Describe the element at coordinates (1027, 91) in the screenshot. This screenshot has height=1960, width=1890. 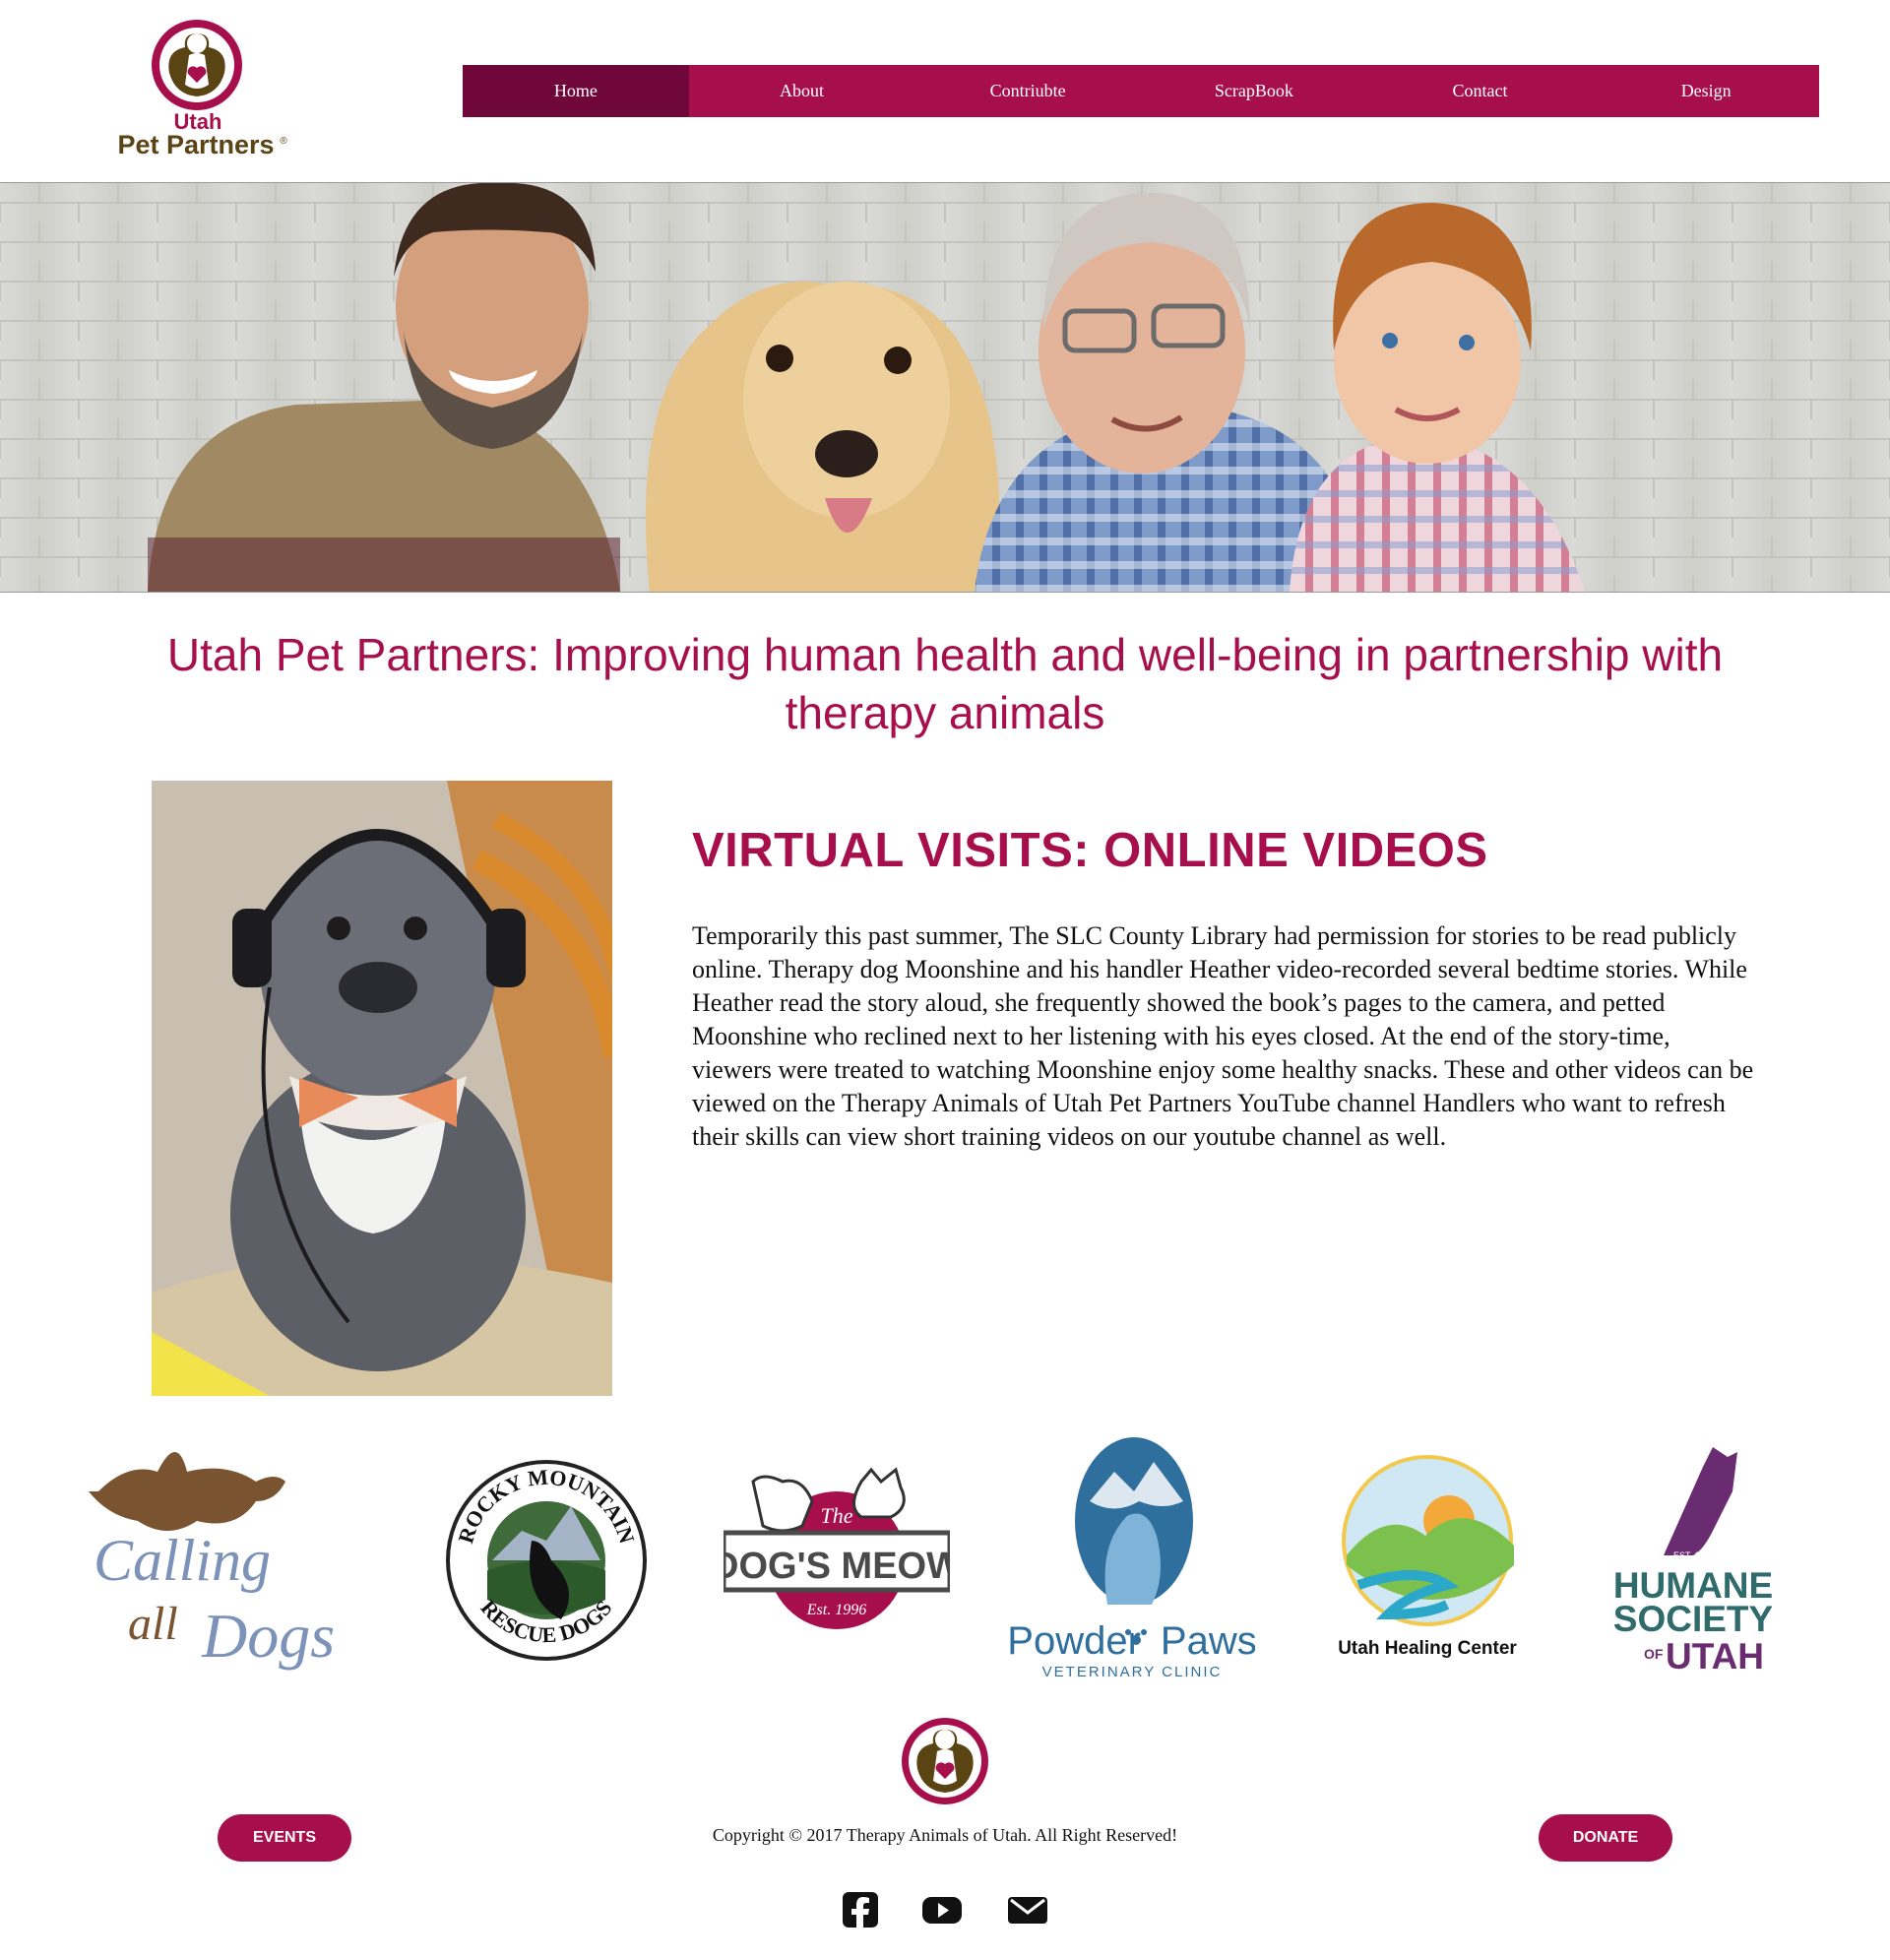
I see `nav-contribute: Contriubte` at that location.